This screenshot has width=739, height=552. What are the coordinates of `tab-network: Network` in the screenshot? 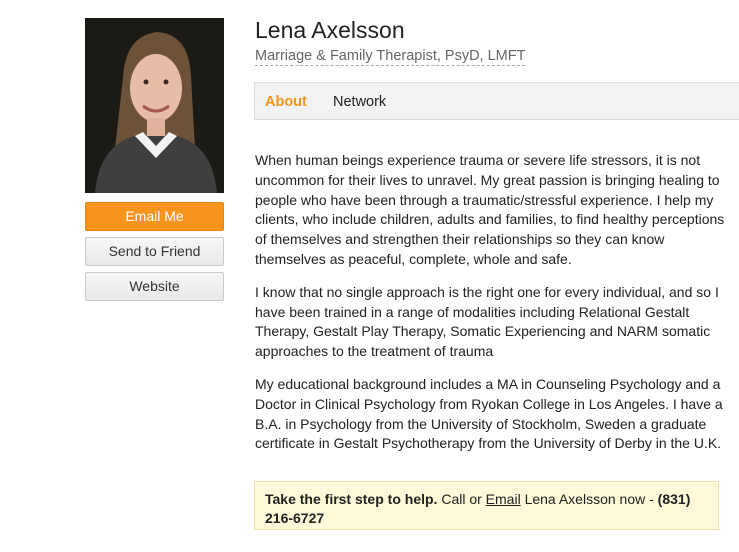 It's located at (359, 102).